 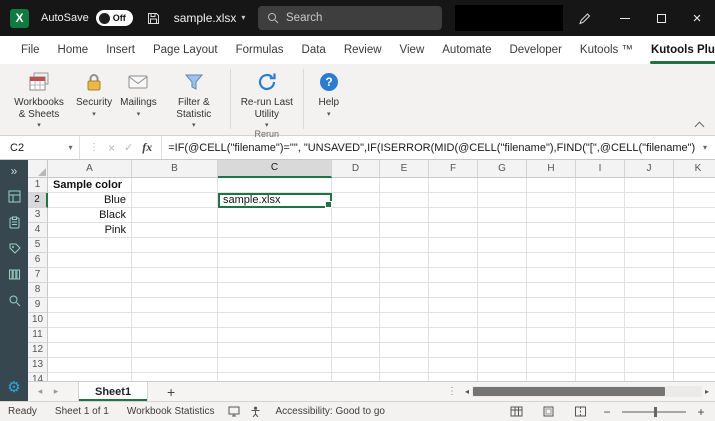 I want to click on cell-I11, so click(x=600, y=335).